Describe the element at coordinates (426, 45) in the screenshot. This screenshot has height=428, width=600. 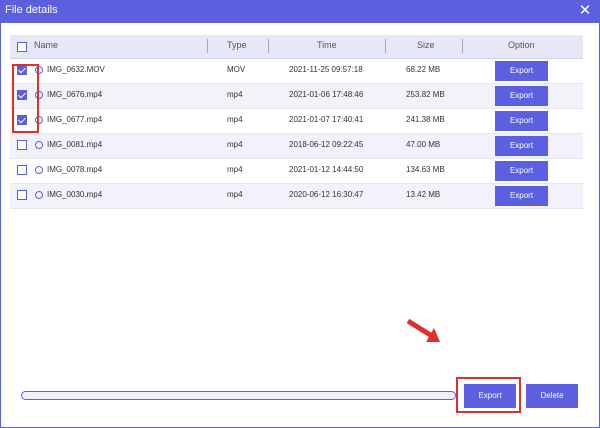
I see `header-size: Size` at that location.